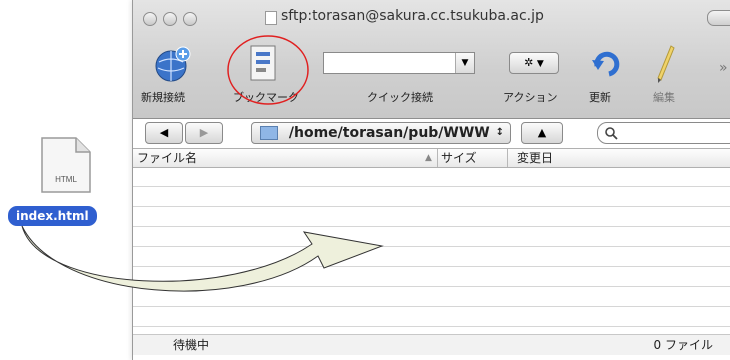  What do you see at coordinates (499, 132) in the screenshot?
I see `chevron-updown-icon: ↕` at bounding box center [499, 132].